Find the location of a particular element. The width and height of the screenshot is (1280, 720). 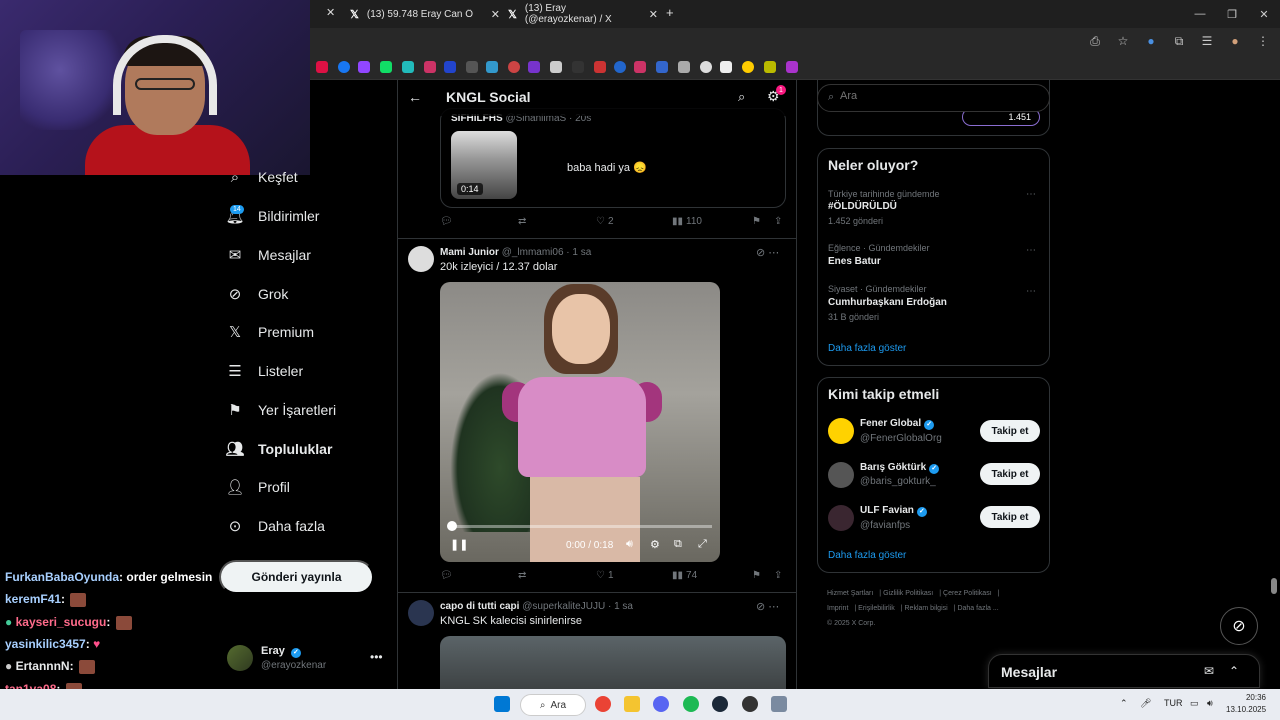

windows-start-icon is located at coordinates (502, 704).